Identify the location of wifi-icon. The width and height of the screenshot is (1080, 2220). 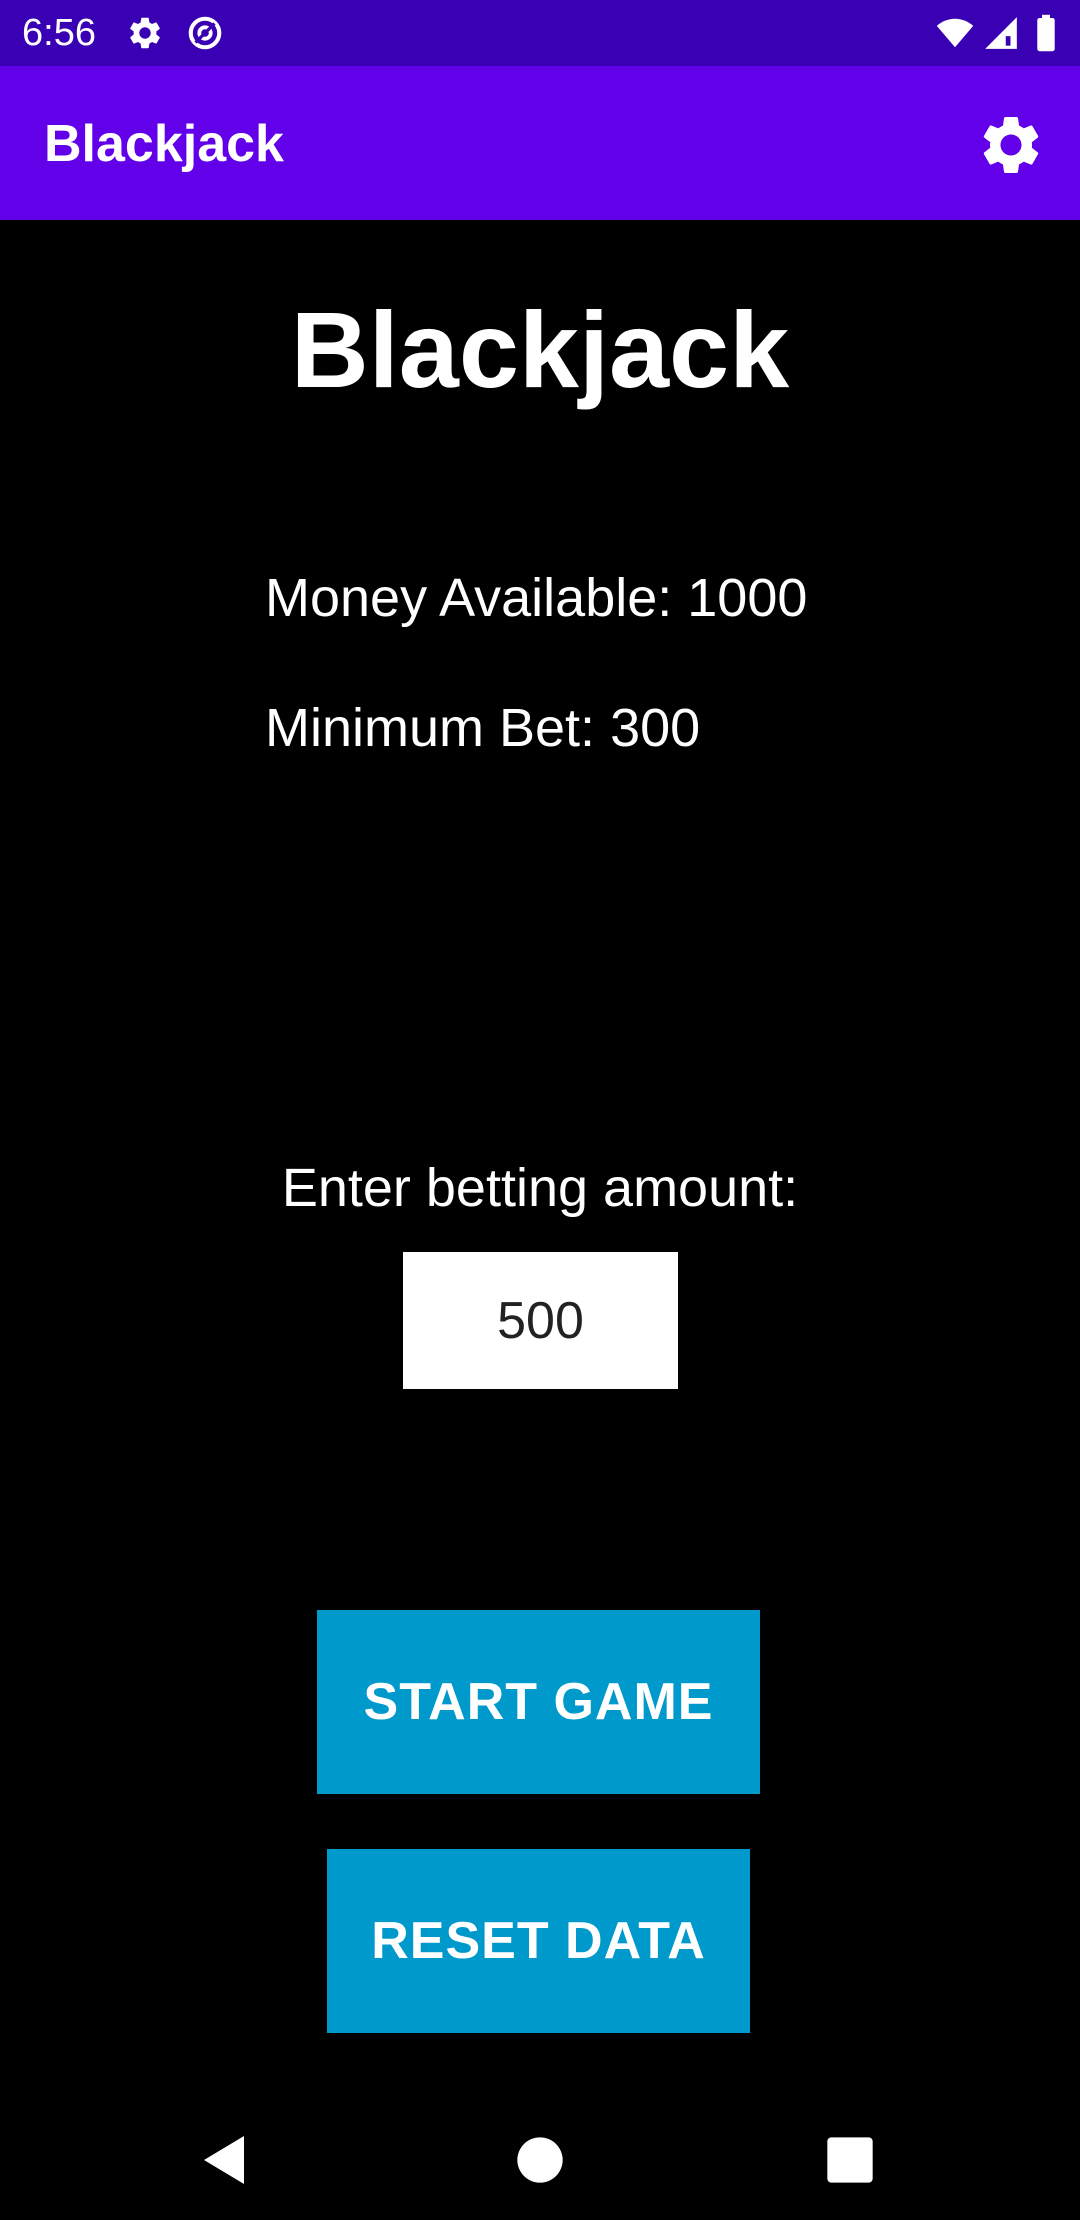
(955, 33).